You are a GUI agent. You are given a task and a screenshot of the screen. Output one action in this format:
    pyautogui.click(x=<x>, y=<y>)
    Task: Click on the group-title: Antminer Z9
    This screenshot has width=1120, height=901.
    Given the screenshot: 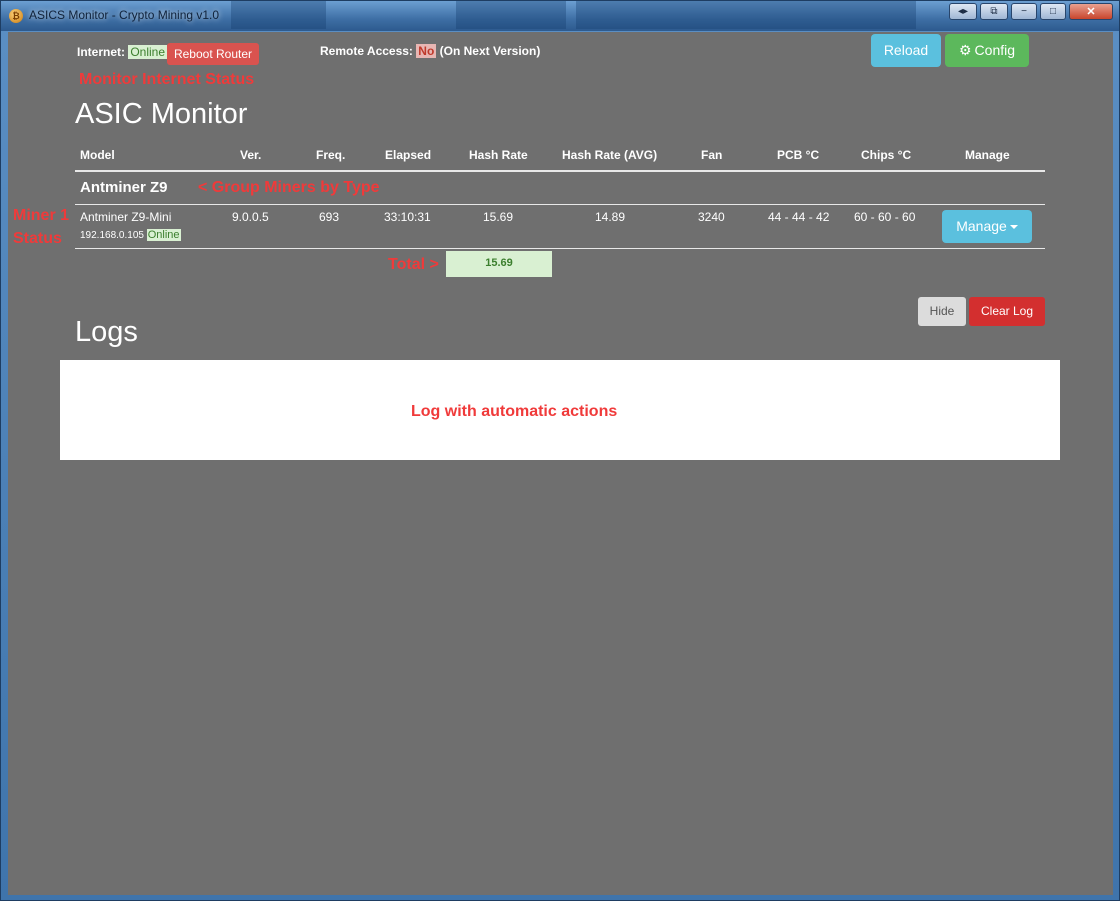 What is the action you would take?
    pyautogui.click(x=124, y=187)
    